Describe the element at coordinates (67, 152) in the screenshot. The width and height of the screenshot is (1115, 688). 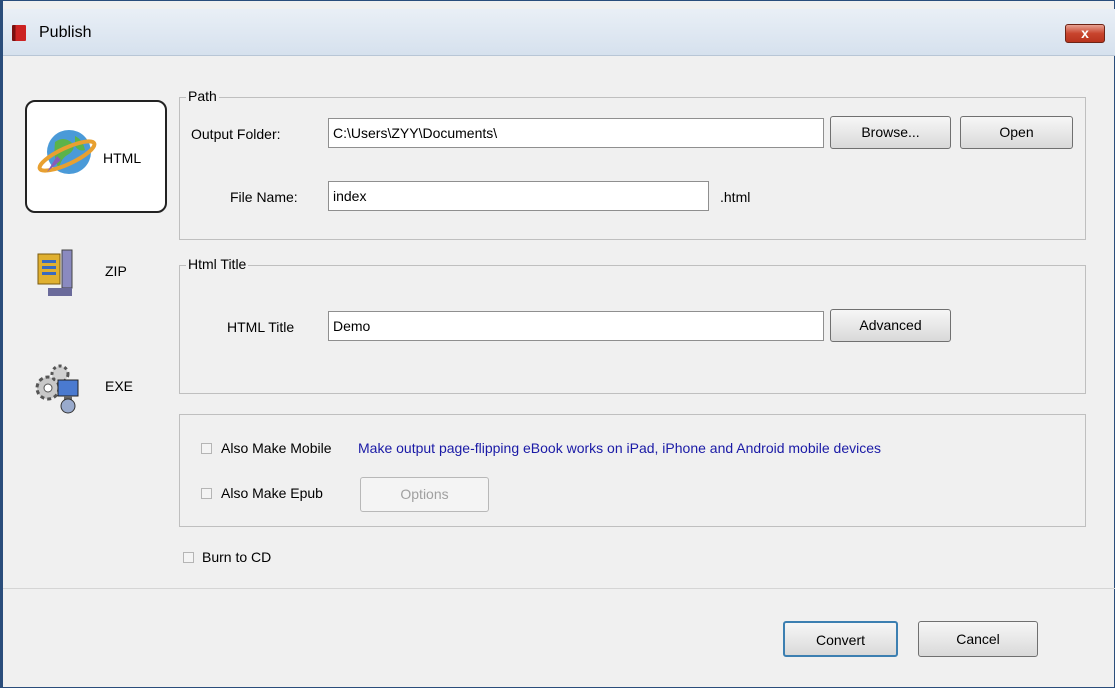
I see `globe-icon` at that location.